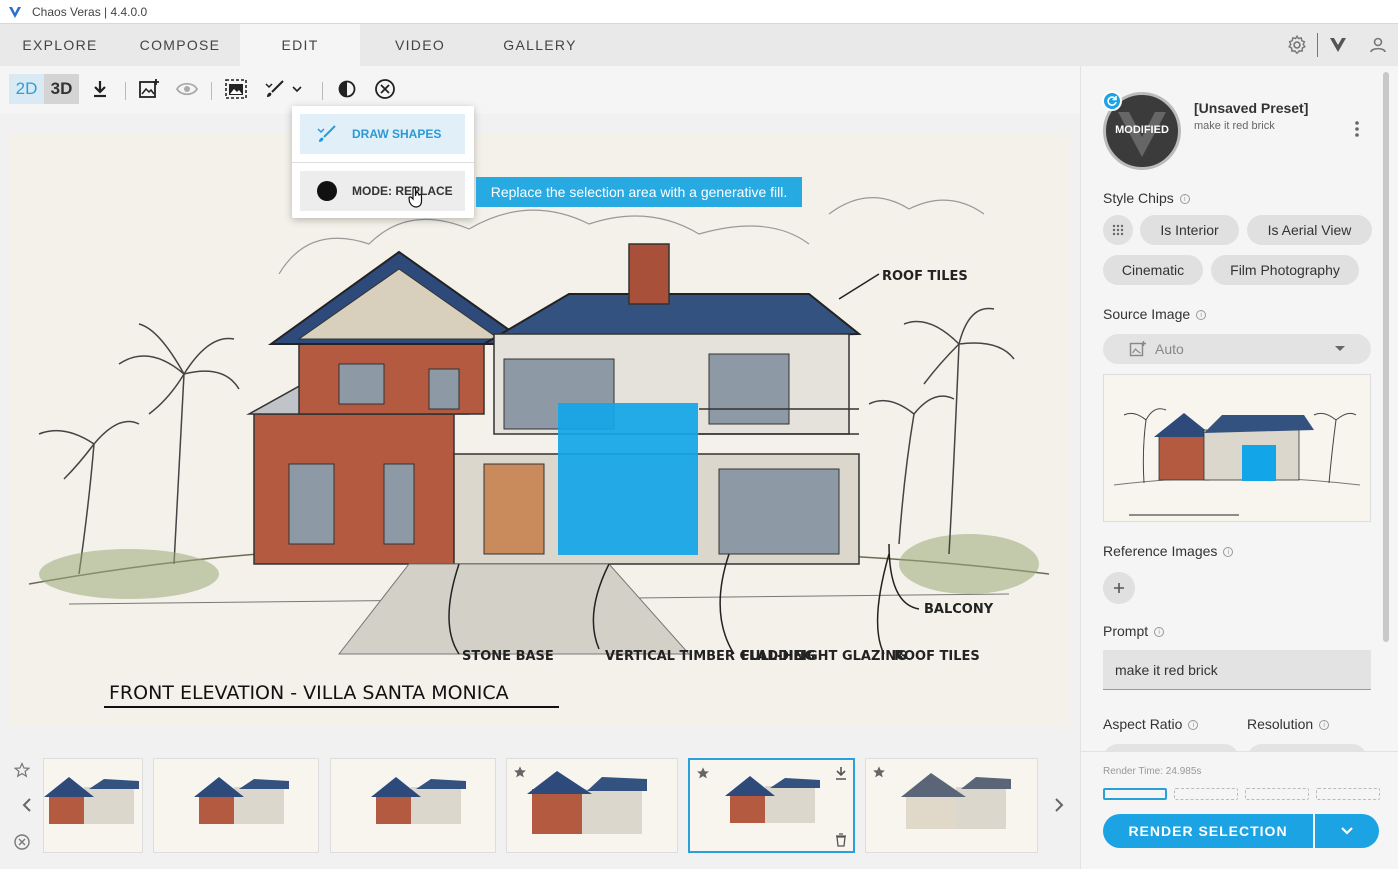 This screenshot has height=869, width=1398. What do you see at coordinates (1237, 448) in the screenshot?
I see `source-image-preview` at bounding box center [1237, 448].